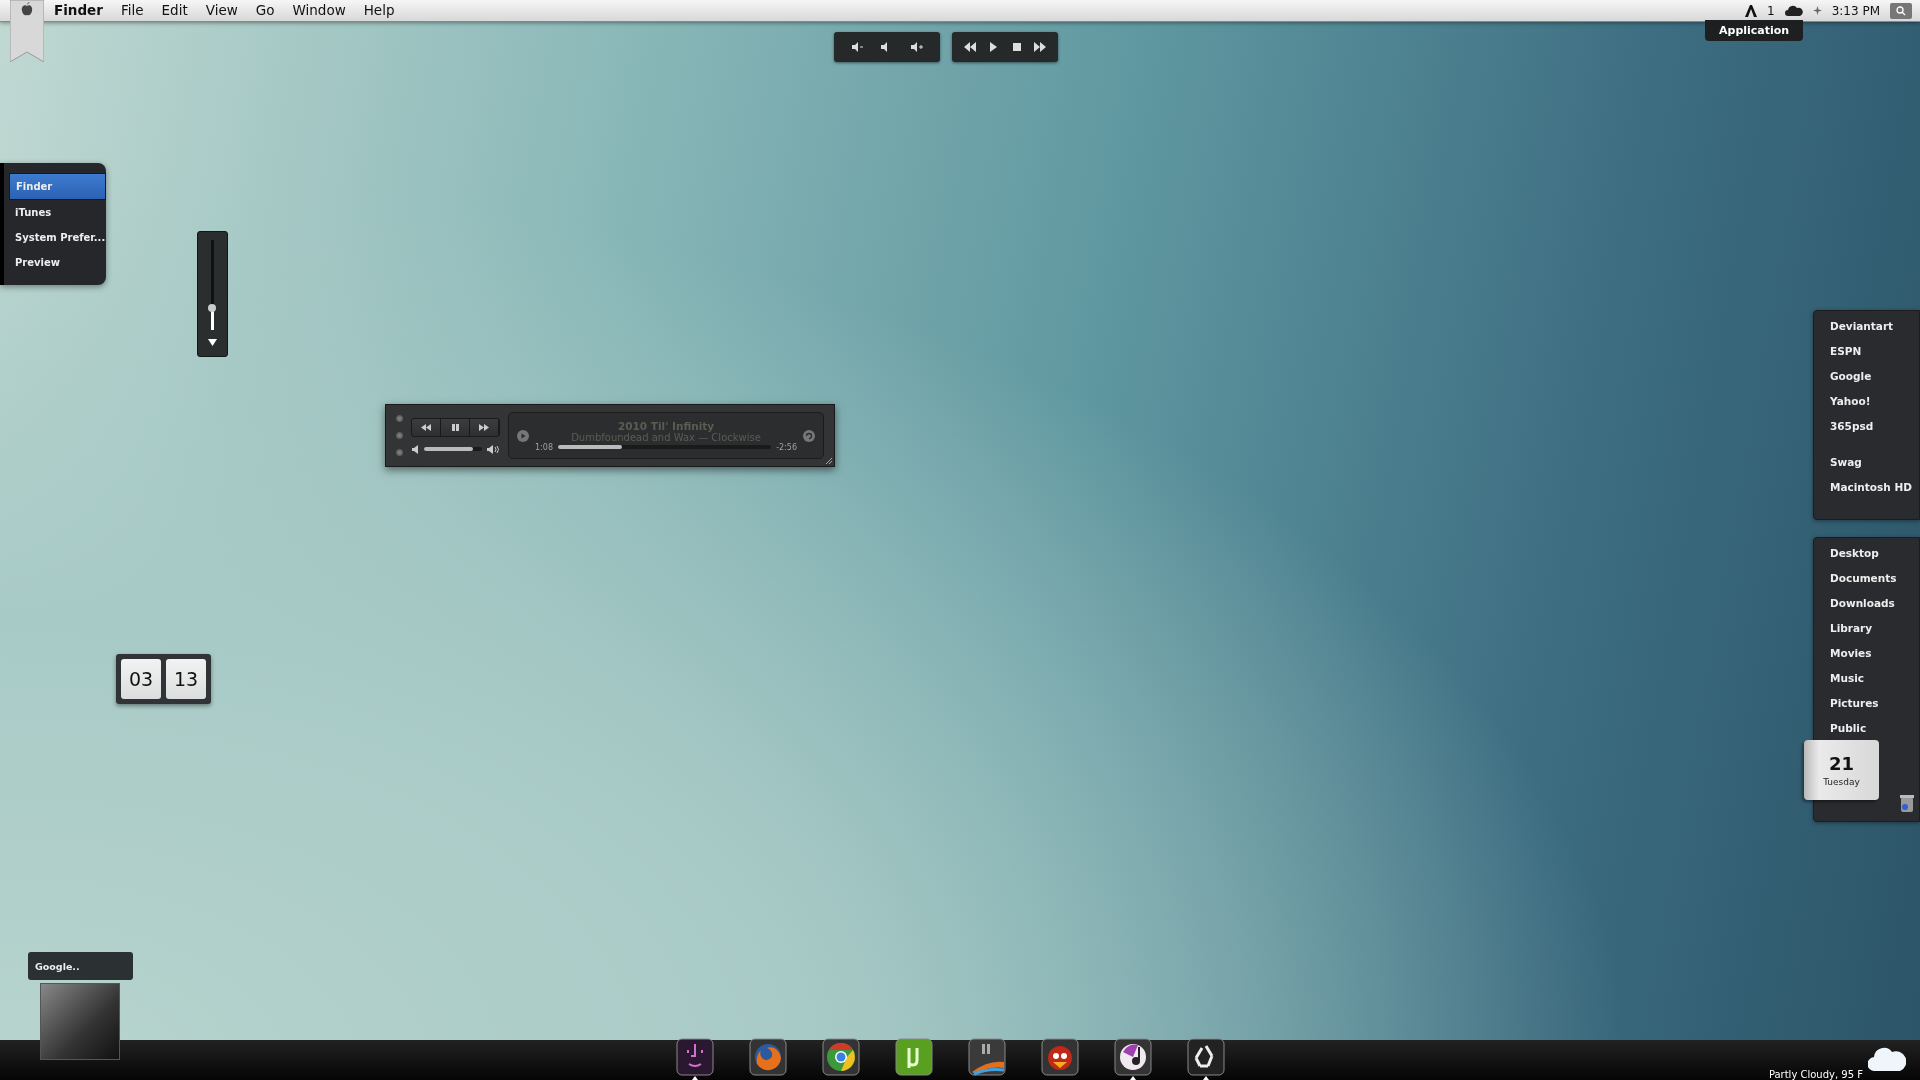  I want to click on folder-item: Library, so click(1851, 628).